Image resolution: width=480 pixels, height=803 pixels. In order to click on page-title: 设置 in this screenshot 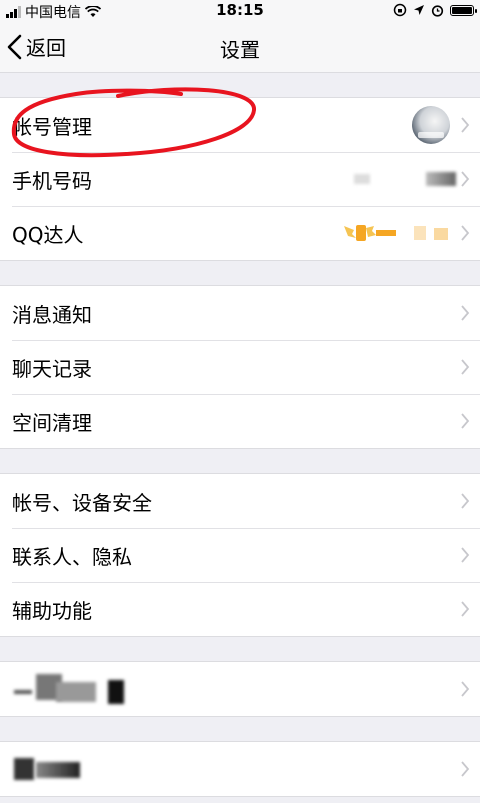, I will do `click(240, 50)`.